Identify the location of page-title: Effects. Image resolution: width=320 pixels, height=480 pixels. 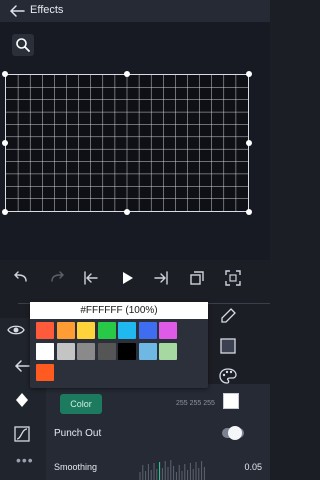
(47, 10).